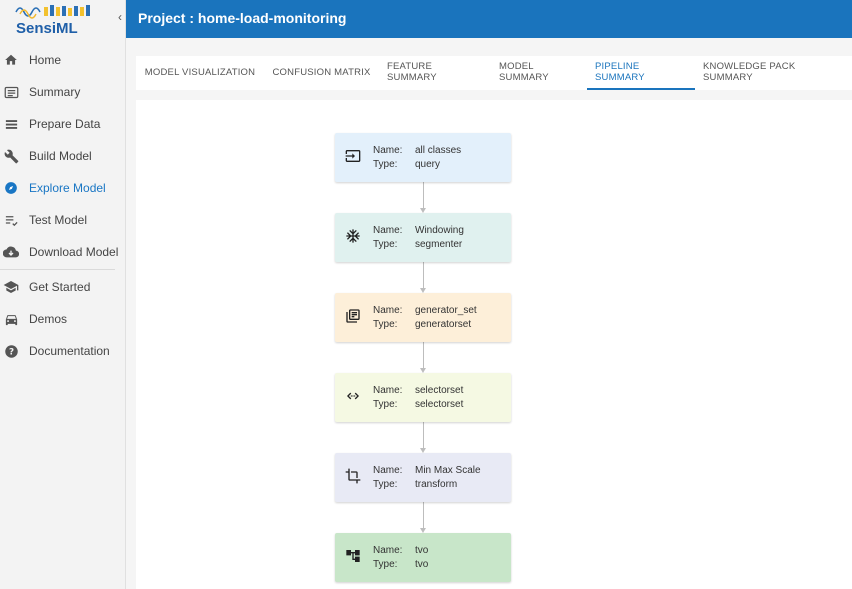  I want to click on step-type-value: query, so click(428, 164).